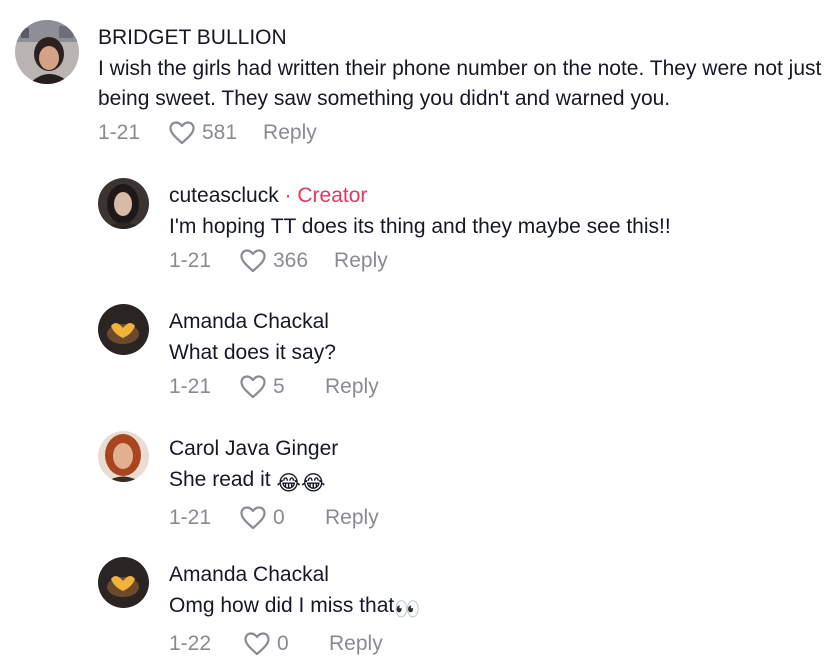 The width and height of the screenshot is (837, 668). What do you see at coordinates (252, 352) in the screenshot?
I see `comment-text: What does it say?` at bounding box center [252, 352].